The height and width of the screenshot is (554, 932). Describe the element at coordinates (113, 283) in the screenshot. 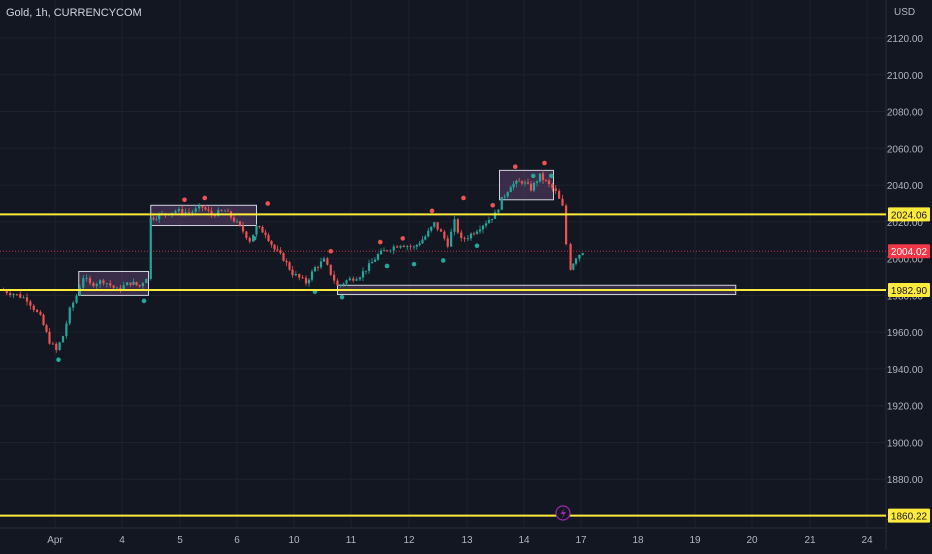

I see `consolidation-zone` at that location.